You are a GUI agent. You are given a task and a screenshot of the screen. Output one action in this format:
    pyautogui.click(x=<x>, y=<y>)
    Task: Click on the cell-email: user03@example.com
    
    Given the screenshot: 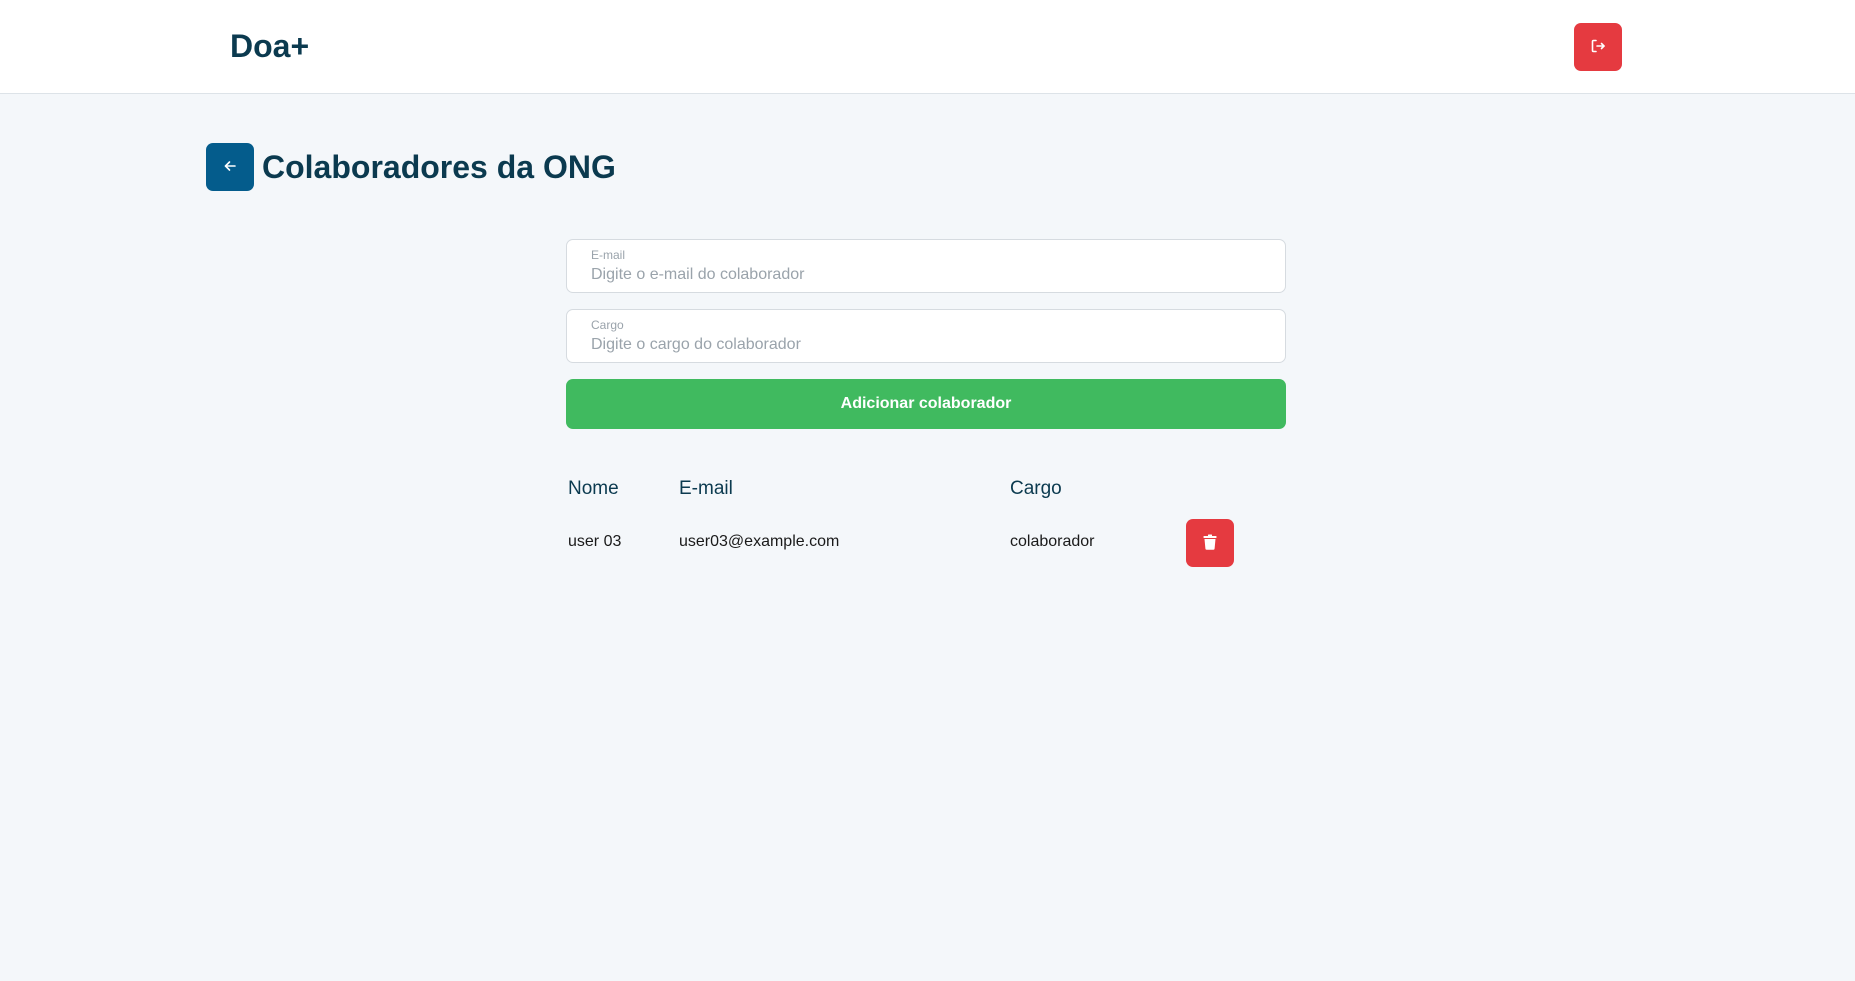 What is the action you would take?
    pyautogui.click(x=759, y=541)
    